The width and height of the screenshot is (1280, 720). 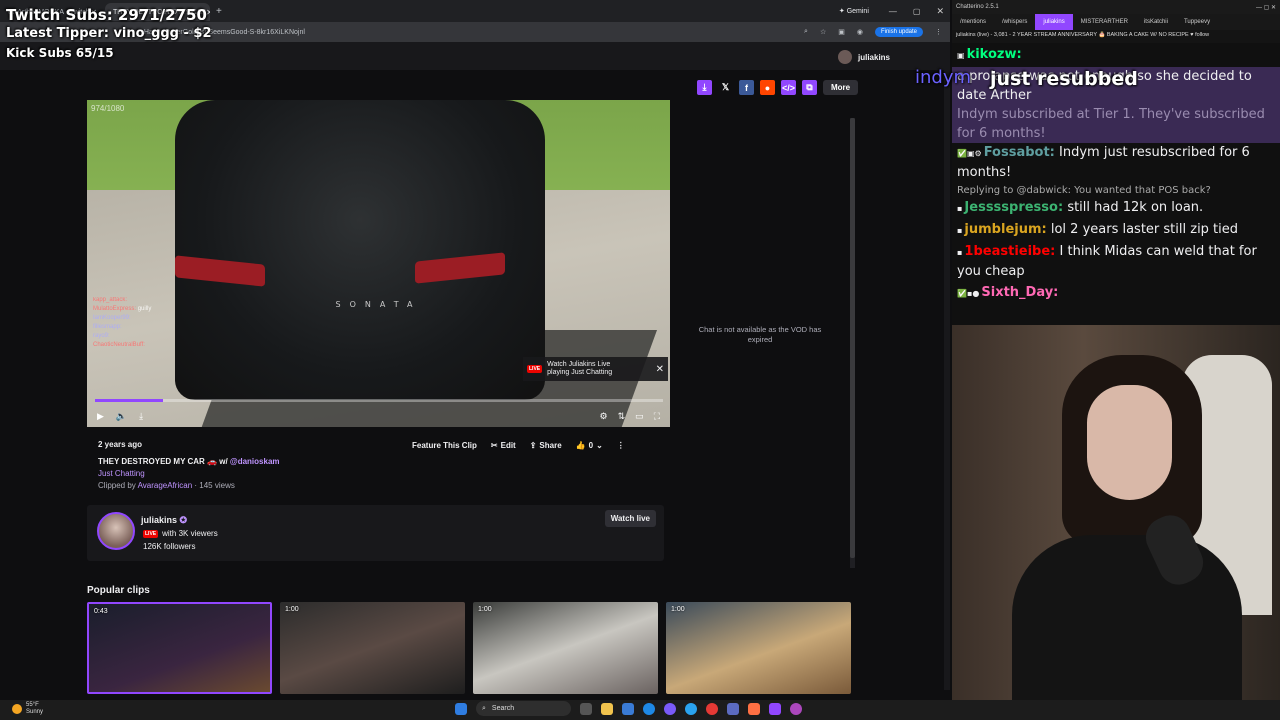 I want to click on video-progress-bar, so click(x=379, y=400).